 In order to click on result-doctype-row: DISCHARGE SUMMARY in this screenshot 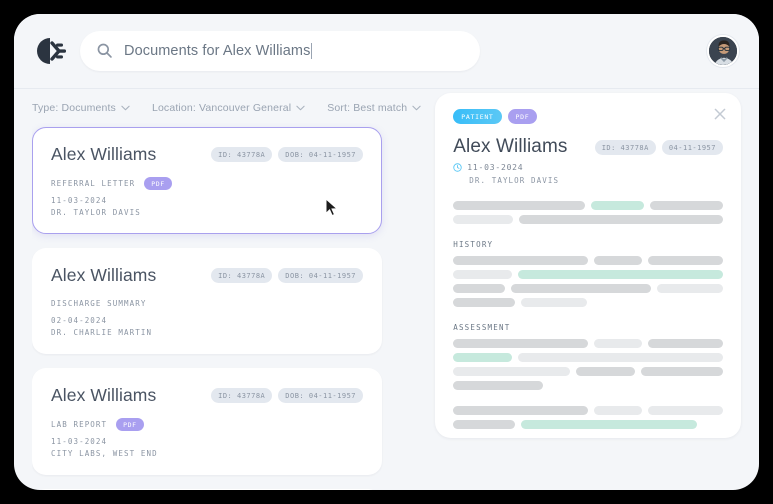, I will do `click(207, 304)`.